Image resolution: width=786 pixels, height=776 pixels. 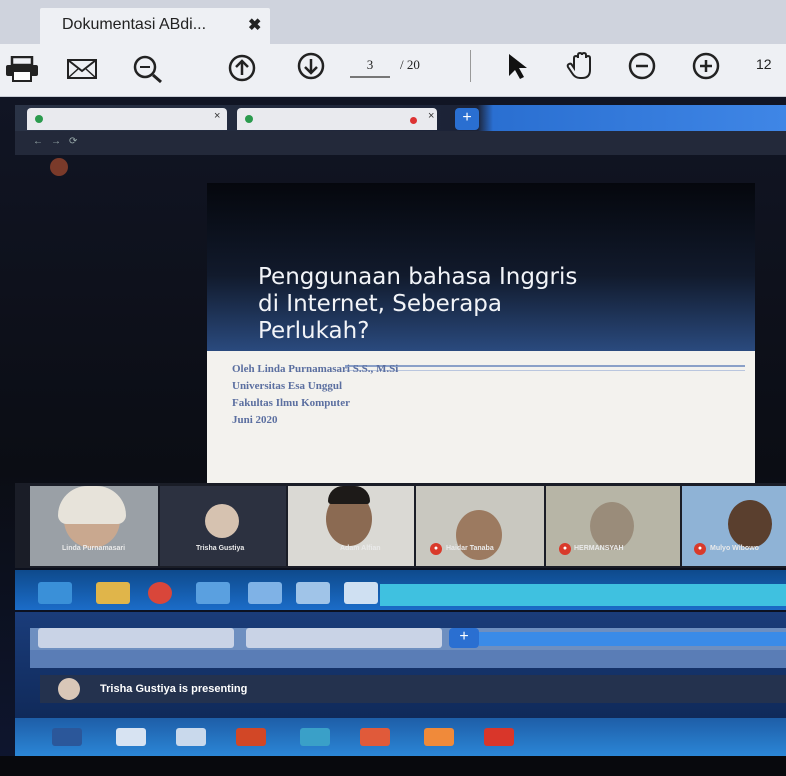 What do you see at coordinates (413, 120) in the screenshot?
I see `recording-dot-icon` at bounding box center [413, 120].